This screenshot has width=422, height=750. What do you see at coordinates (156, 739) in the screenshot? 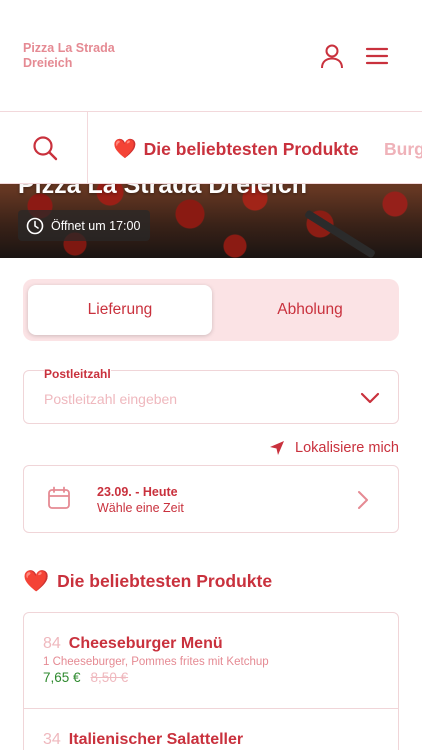
I see `product-name: Italienischer Salatteller` at bounding box center [156, 739].